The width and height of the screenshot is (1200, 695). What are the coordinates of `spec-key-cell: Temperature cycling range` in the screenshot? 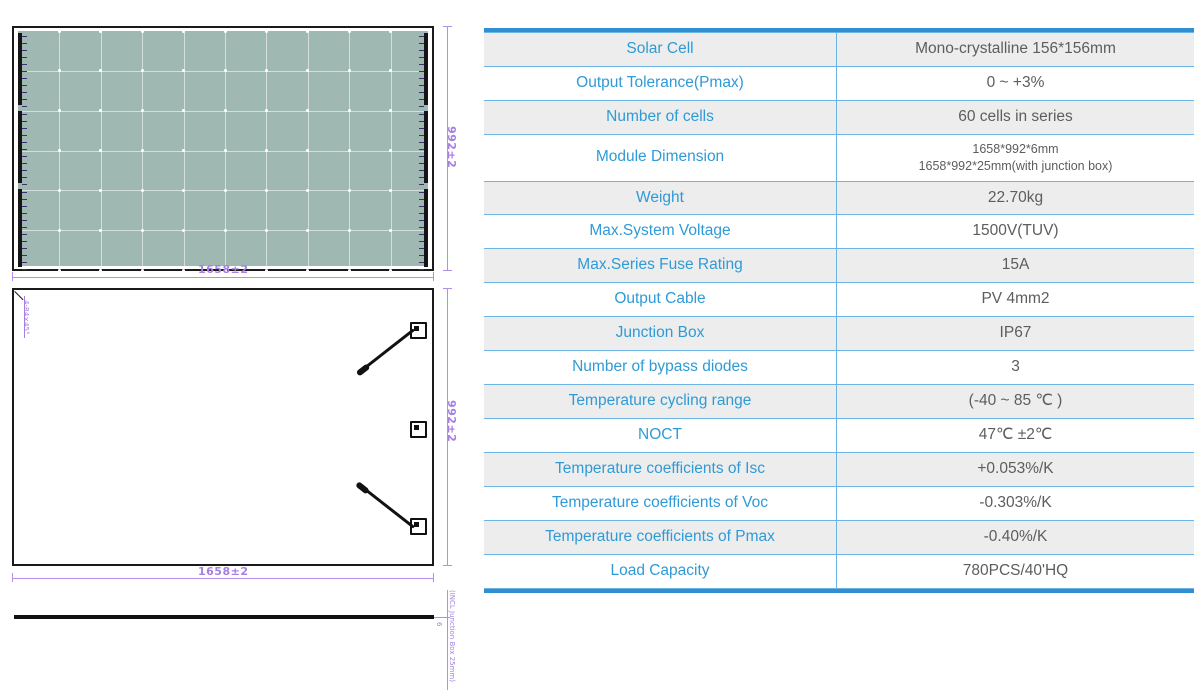 It's located at (660, 401).